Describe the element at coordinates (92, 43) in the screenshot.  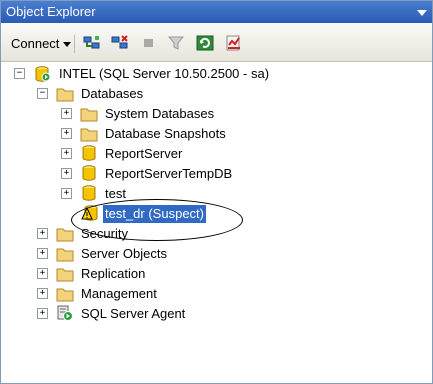
I see `connect-object-explorer-icon` at that location.